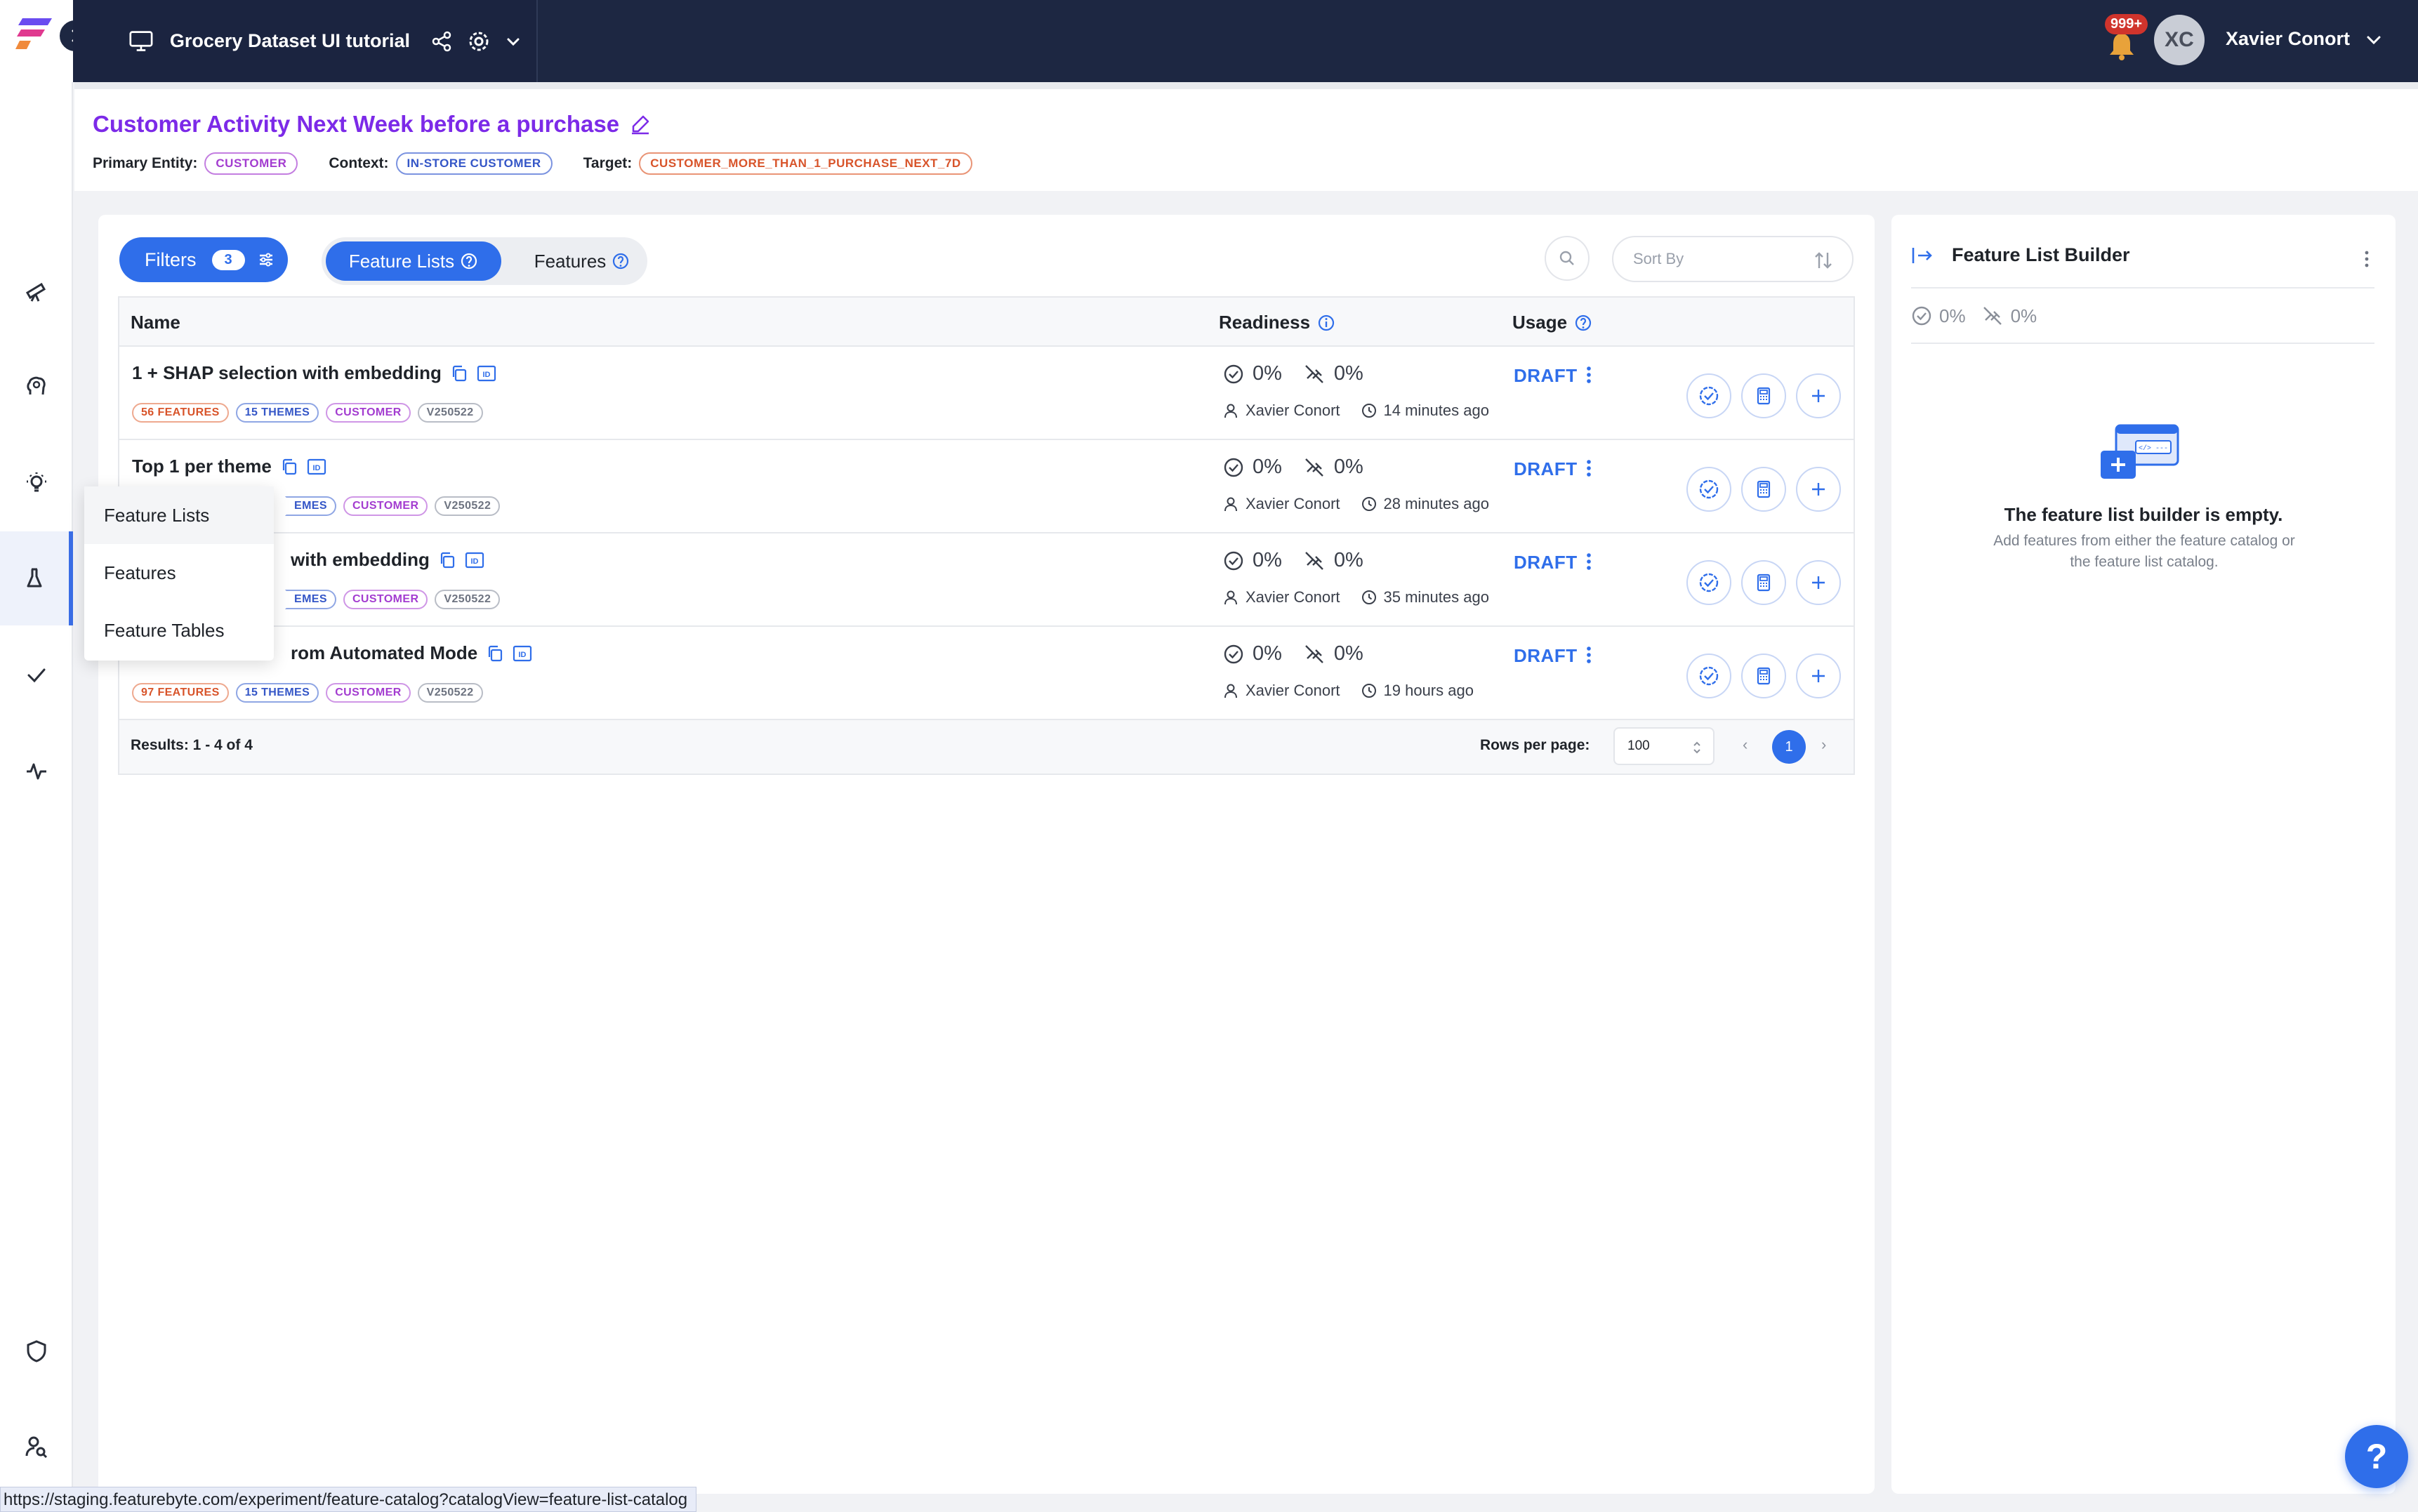 This screenshot has height=1512, width=2418. I want to click on feature-list-name: with embedding ID, so click(387, 560).